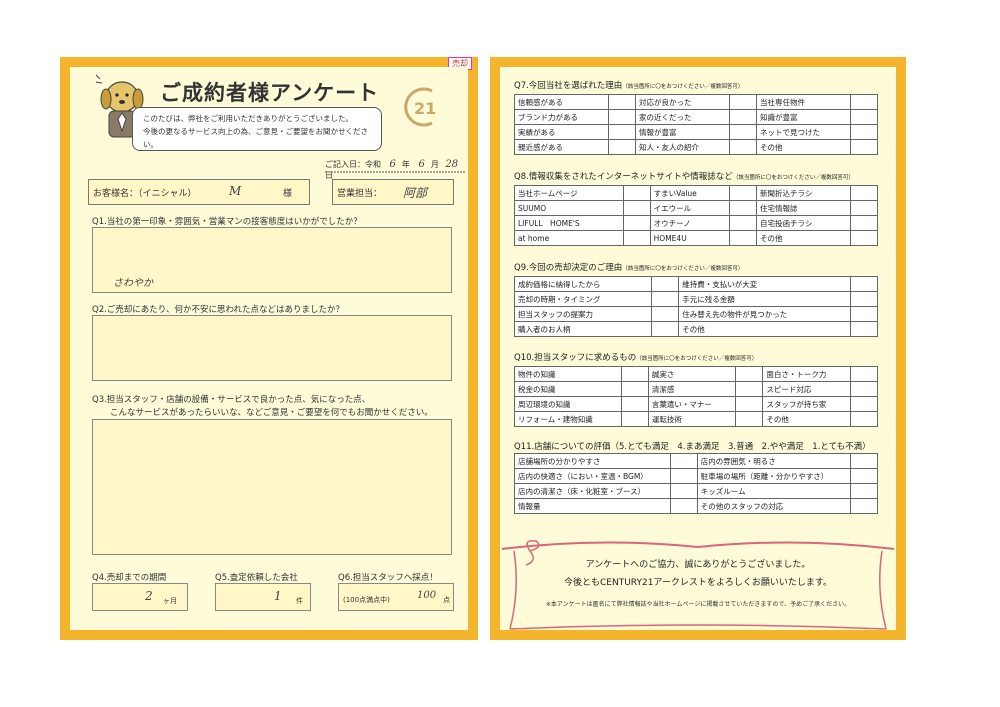  What do you see at coordinates (583, 329) in the screenshot?
I see `q9-option: 購入者のお人柄` at bounding box center [583, 329].